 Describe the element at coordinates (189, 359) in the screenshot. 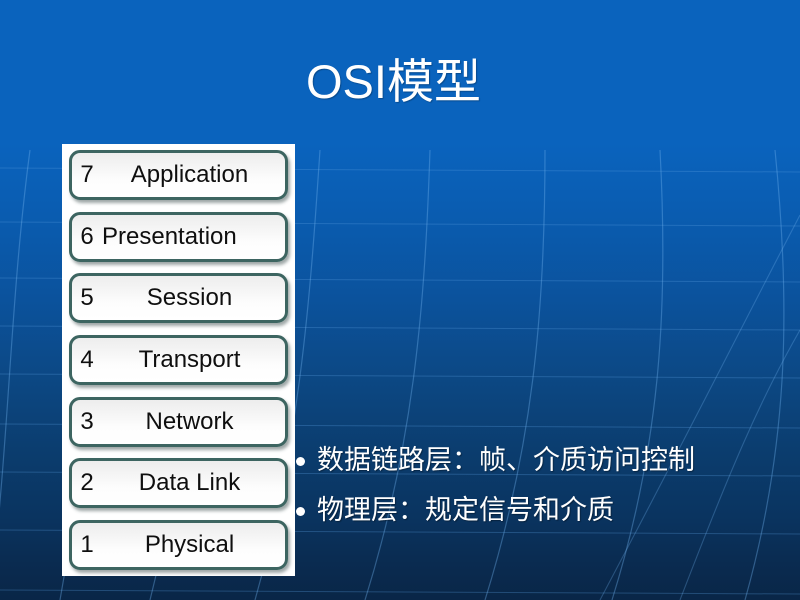

I see `osi-layer-4-name: Transport` at that location.